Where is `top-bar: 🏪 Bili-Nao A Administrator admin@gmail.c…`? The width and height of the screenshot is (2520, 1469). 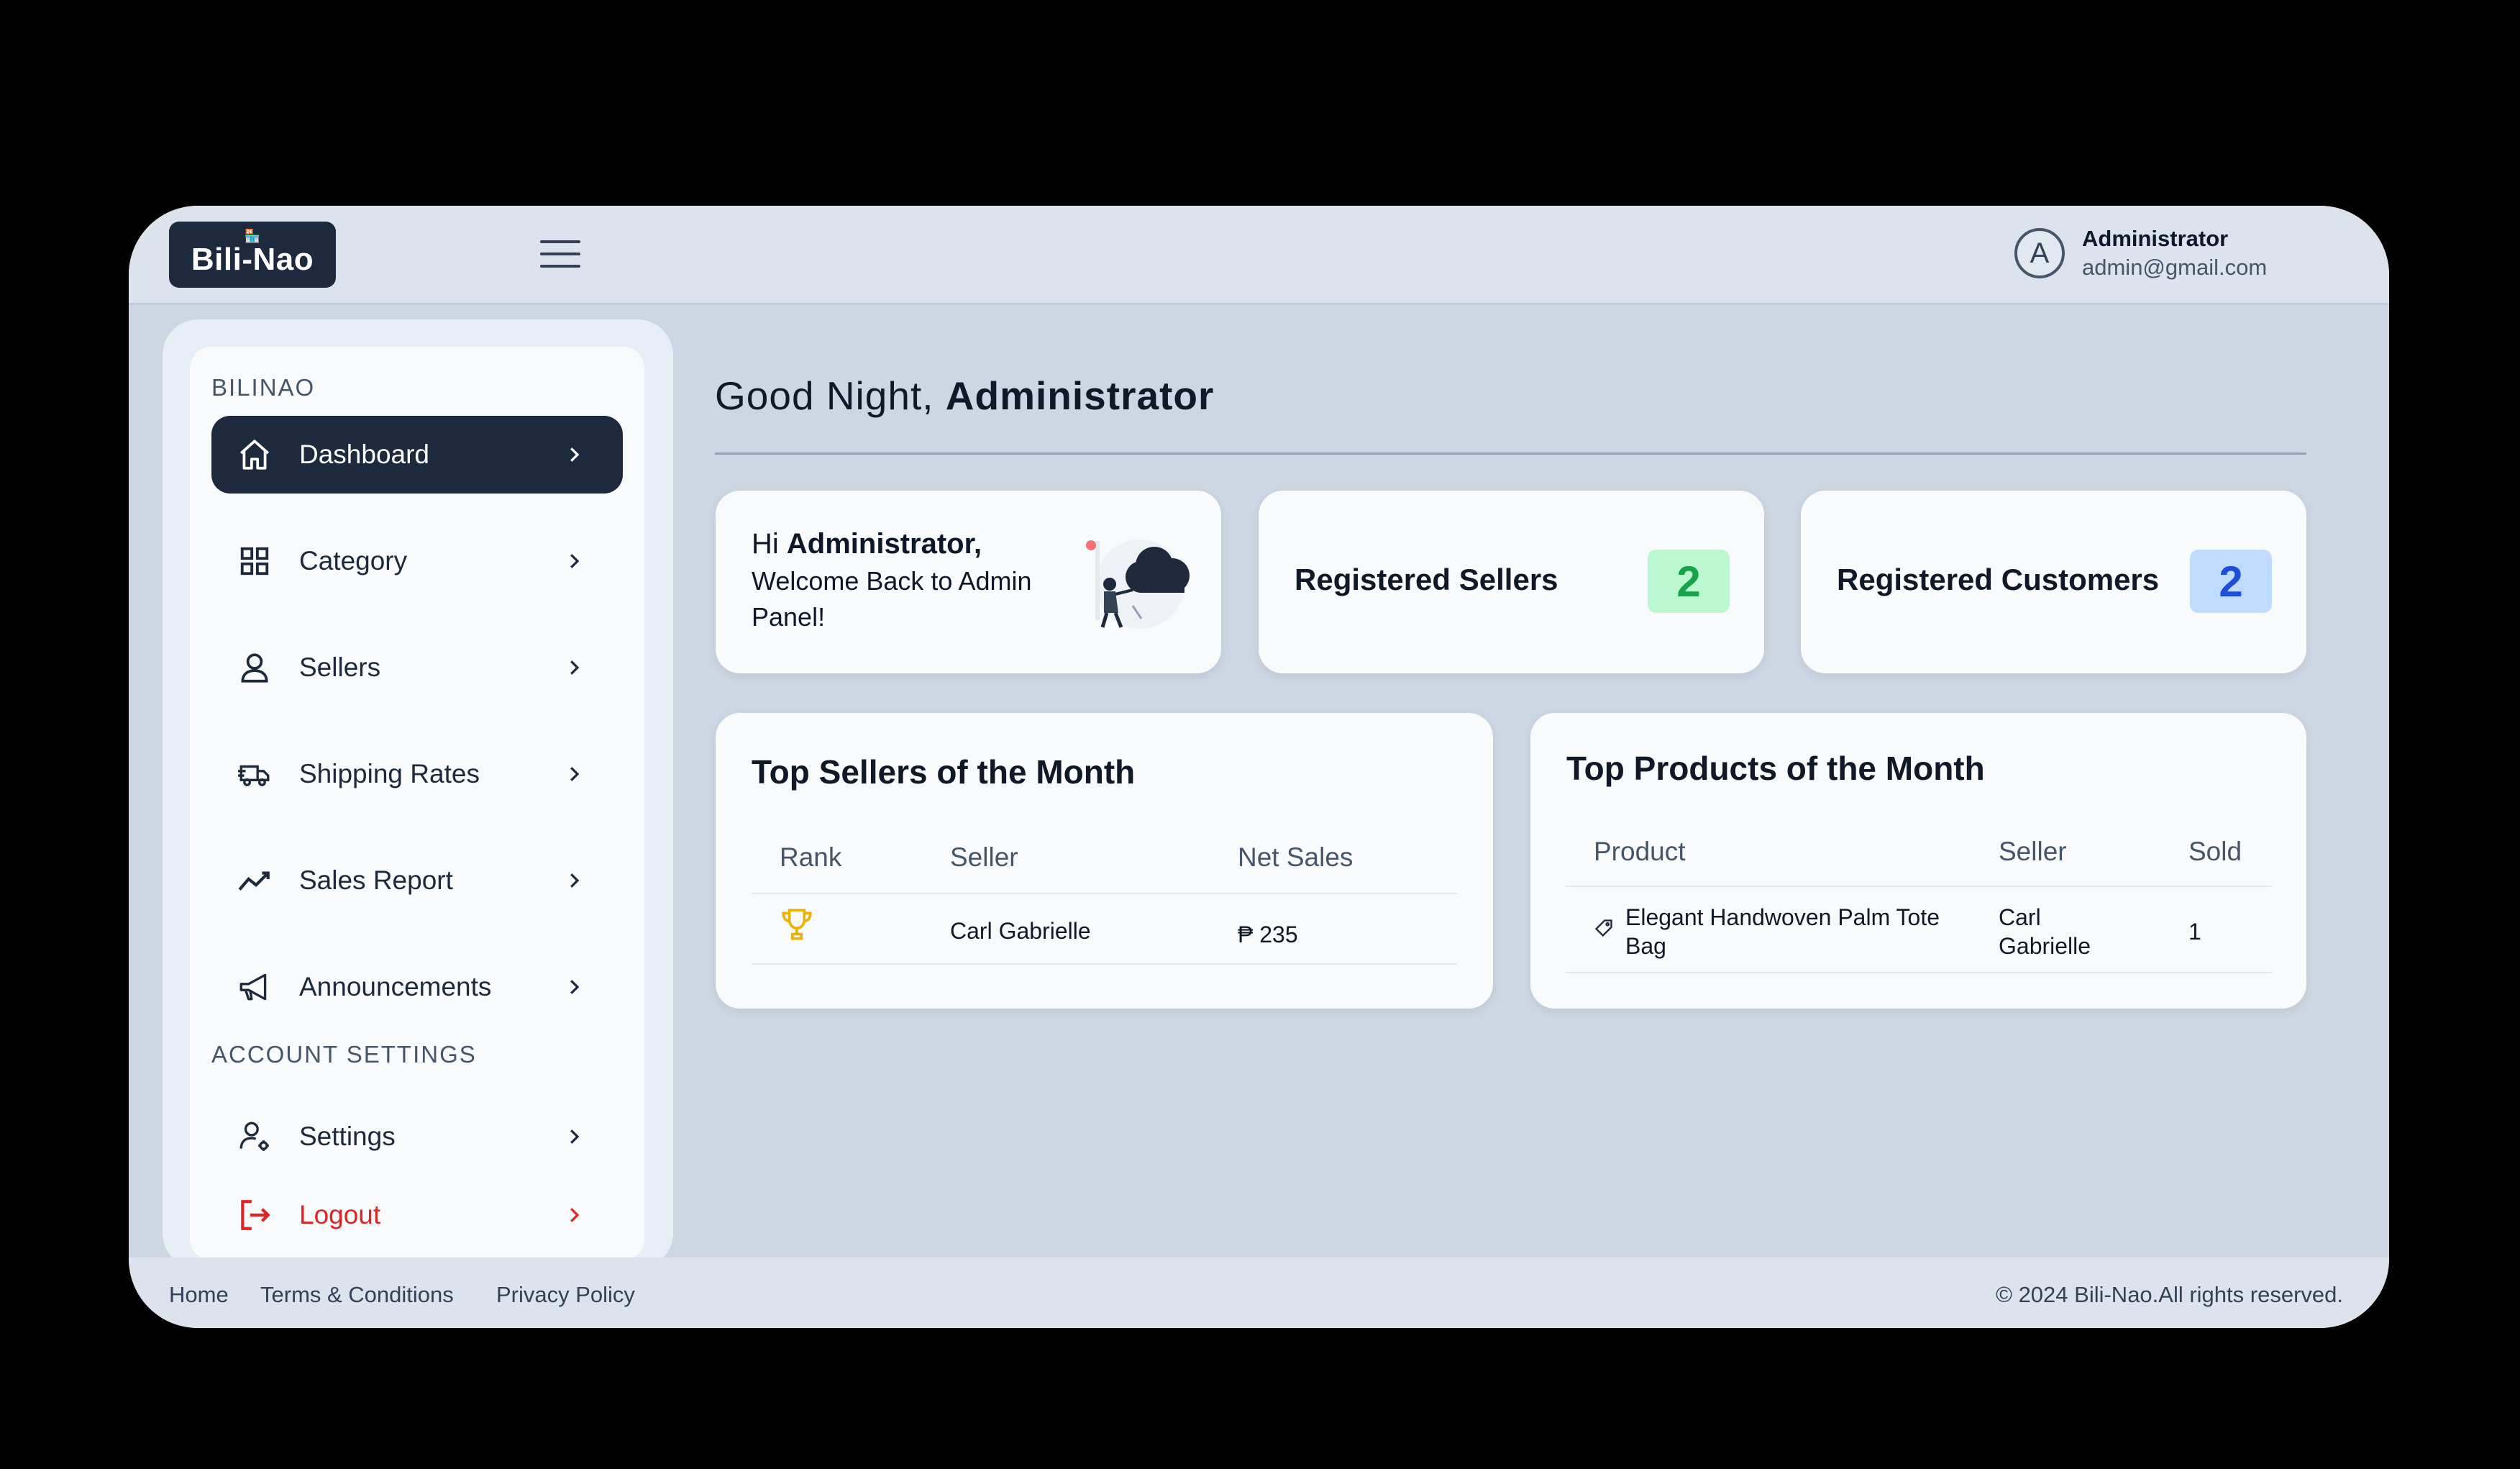
top-bar: 🏪 Bili-Nao A Administrator admin@gmail.c… is located at coordinates (1259, 255).